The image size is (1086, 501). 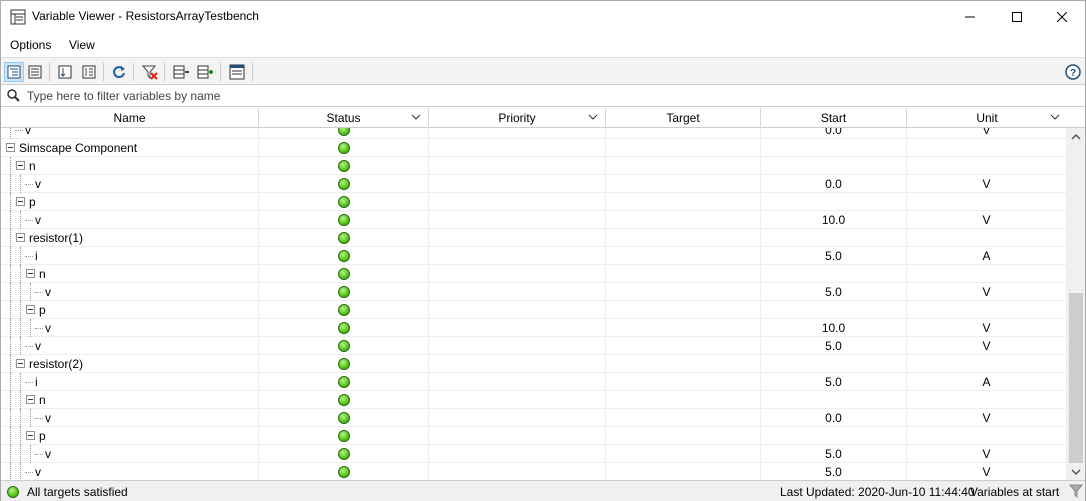 What do you see at coordinates (205, 72) in the screenshot?
I see `add-row-button` at bounding box center [205, 72].